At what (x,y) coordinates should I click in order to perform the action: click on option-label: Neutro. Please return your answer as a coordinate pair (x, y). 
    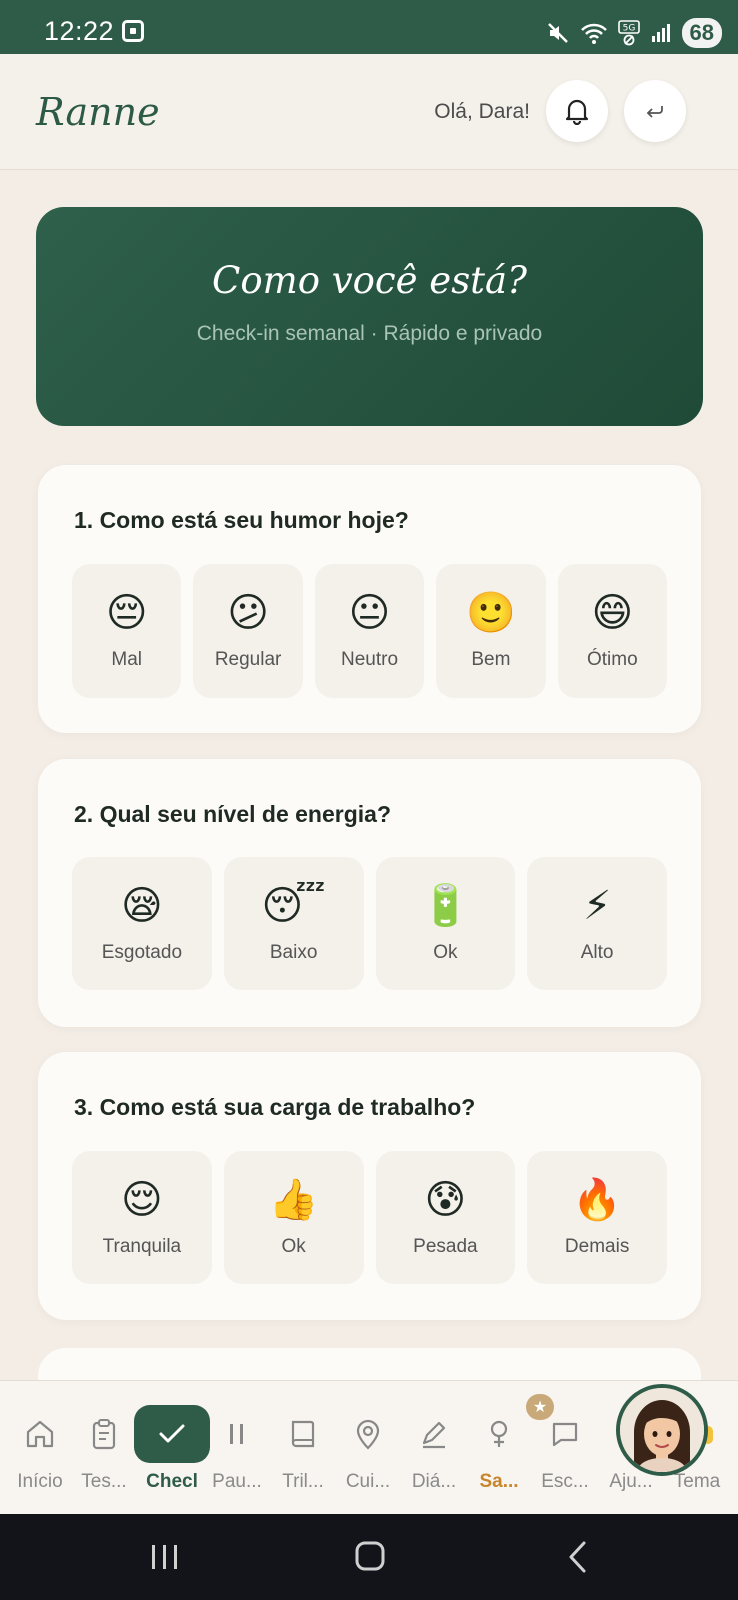
    Looking at the image, I should click on (370, 659).